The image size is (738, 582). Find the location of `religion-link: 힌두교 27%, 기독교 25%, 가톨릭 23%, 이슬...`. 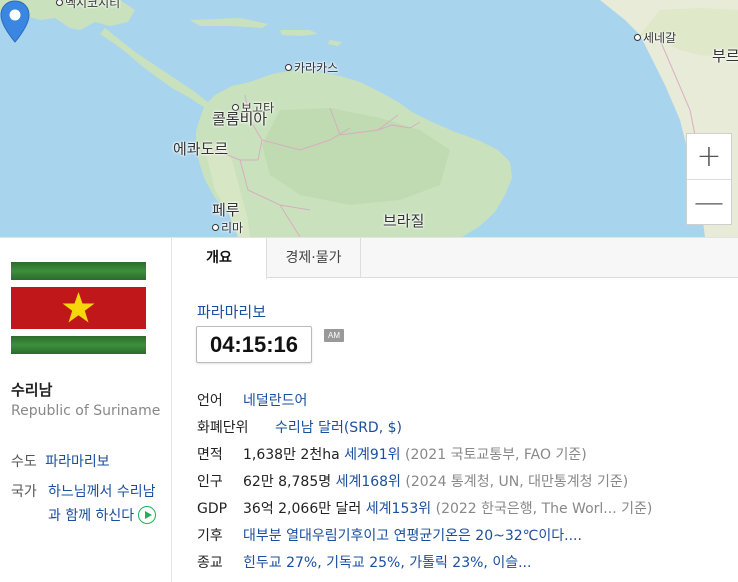

religion-link: 힌두교 27%, 기독교 25%, 가톨릭 23%, 이슬... is located at coordinates (387, 563).